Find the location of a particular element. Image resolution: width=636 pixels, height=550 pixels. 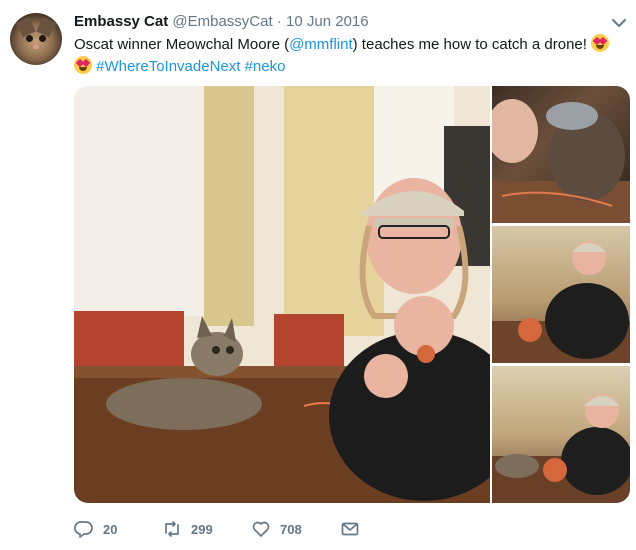

avatar is located at coordinates (36, 39).